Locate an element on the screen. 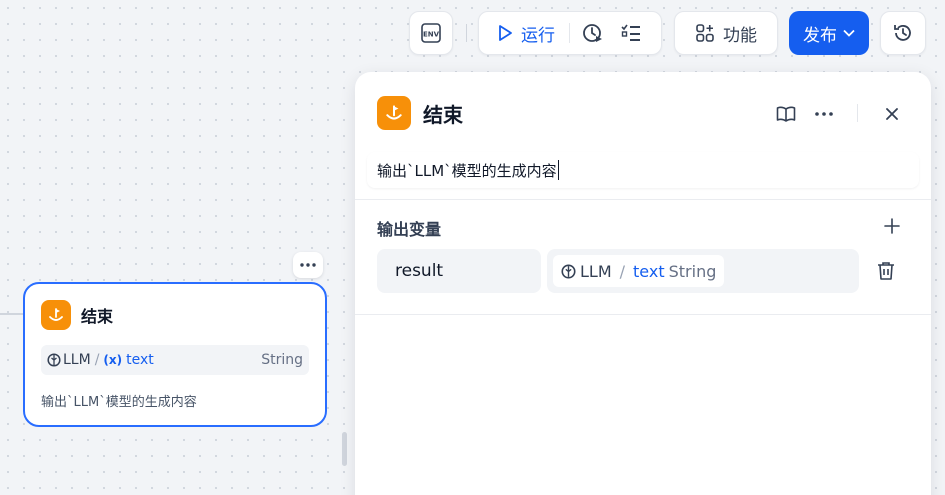 Image resolution: width=945 pixels, height=495 pixels. book-open-icon is located at coordinates (786, 114).